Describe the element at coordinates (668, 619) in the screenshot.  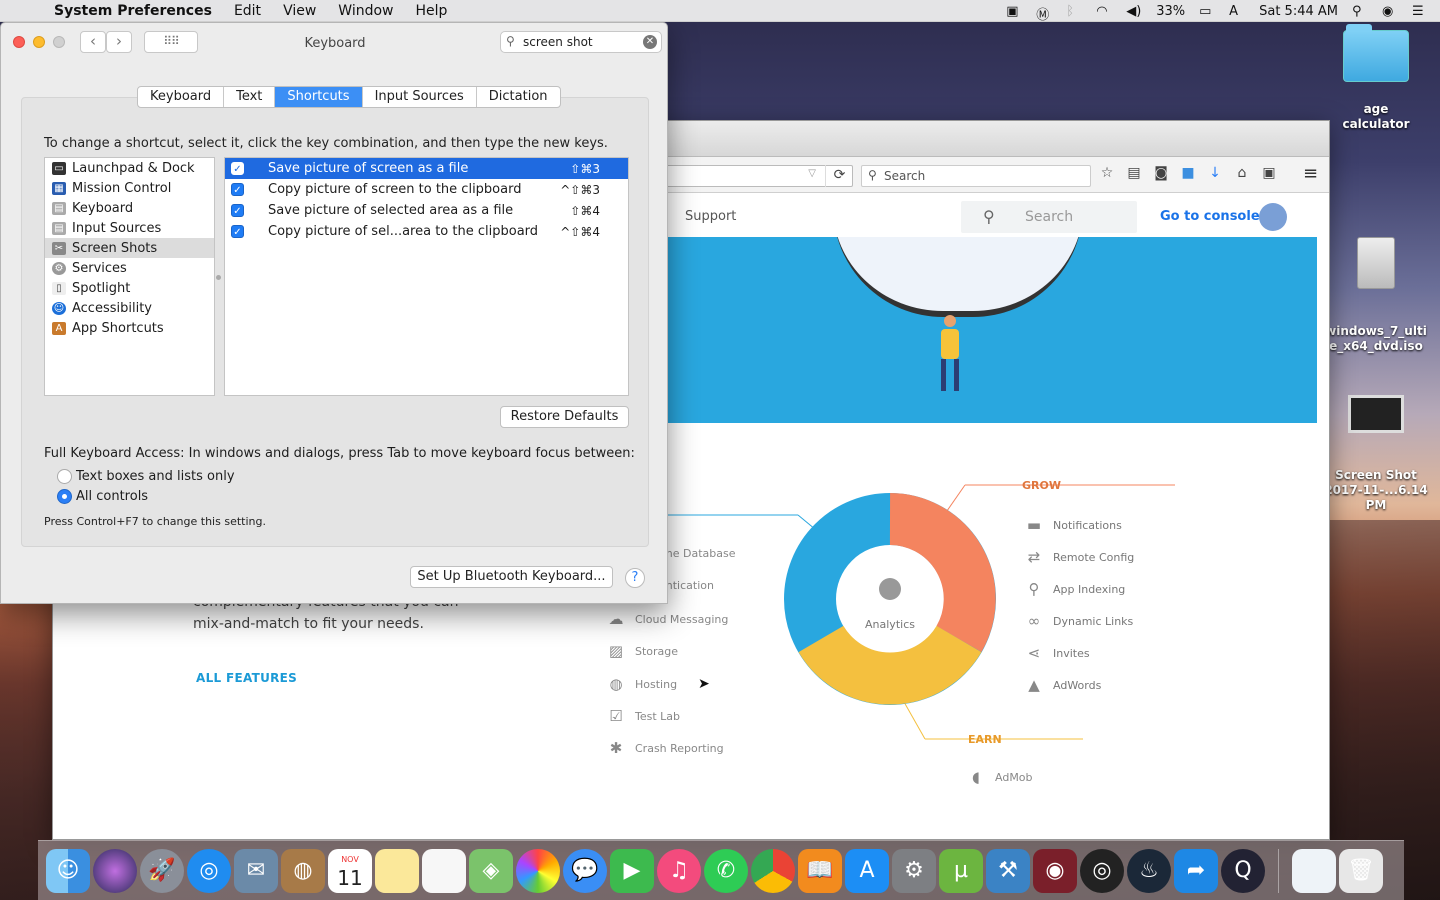
I see `list-item: ☁ Cloud Messaging` at that location.